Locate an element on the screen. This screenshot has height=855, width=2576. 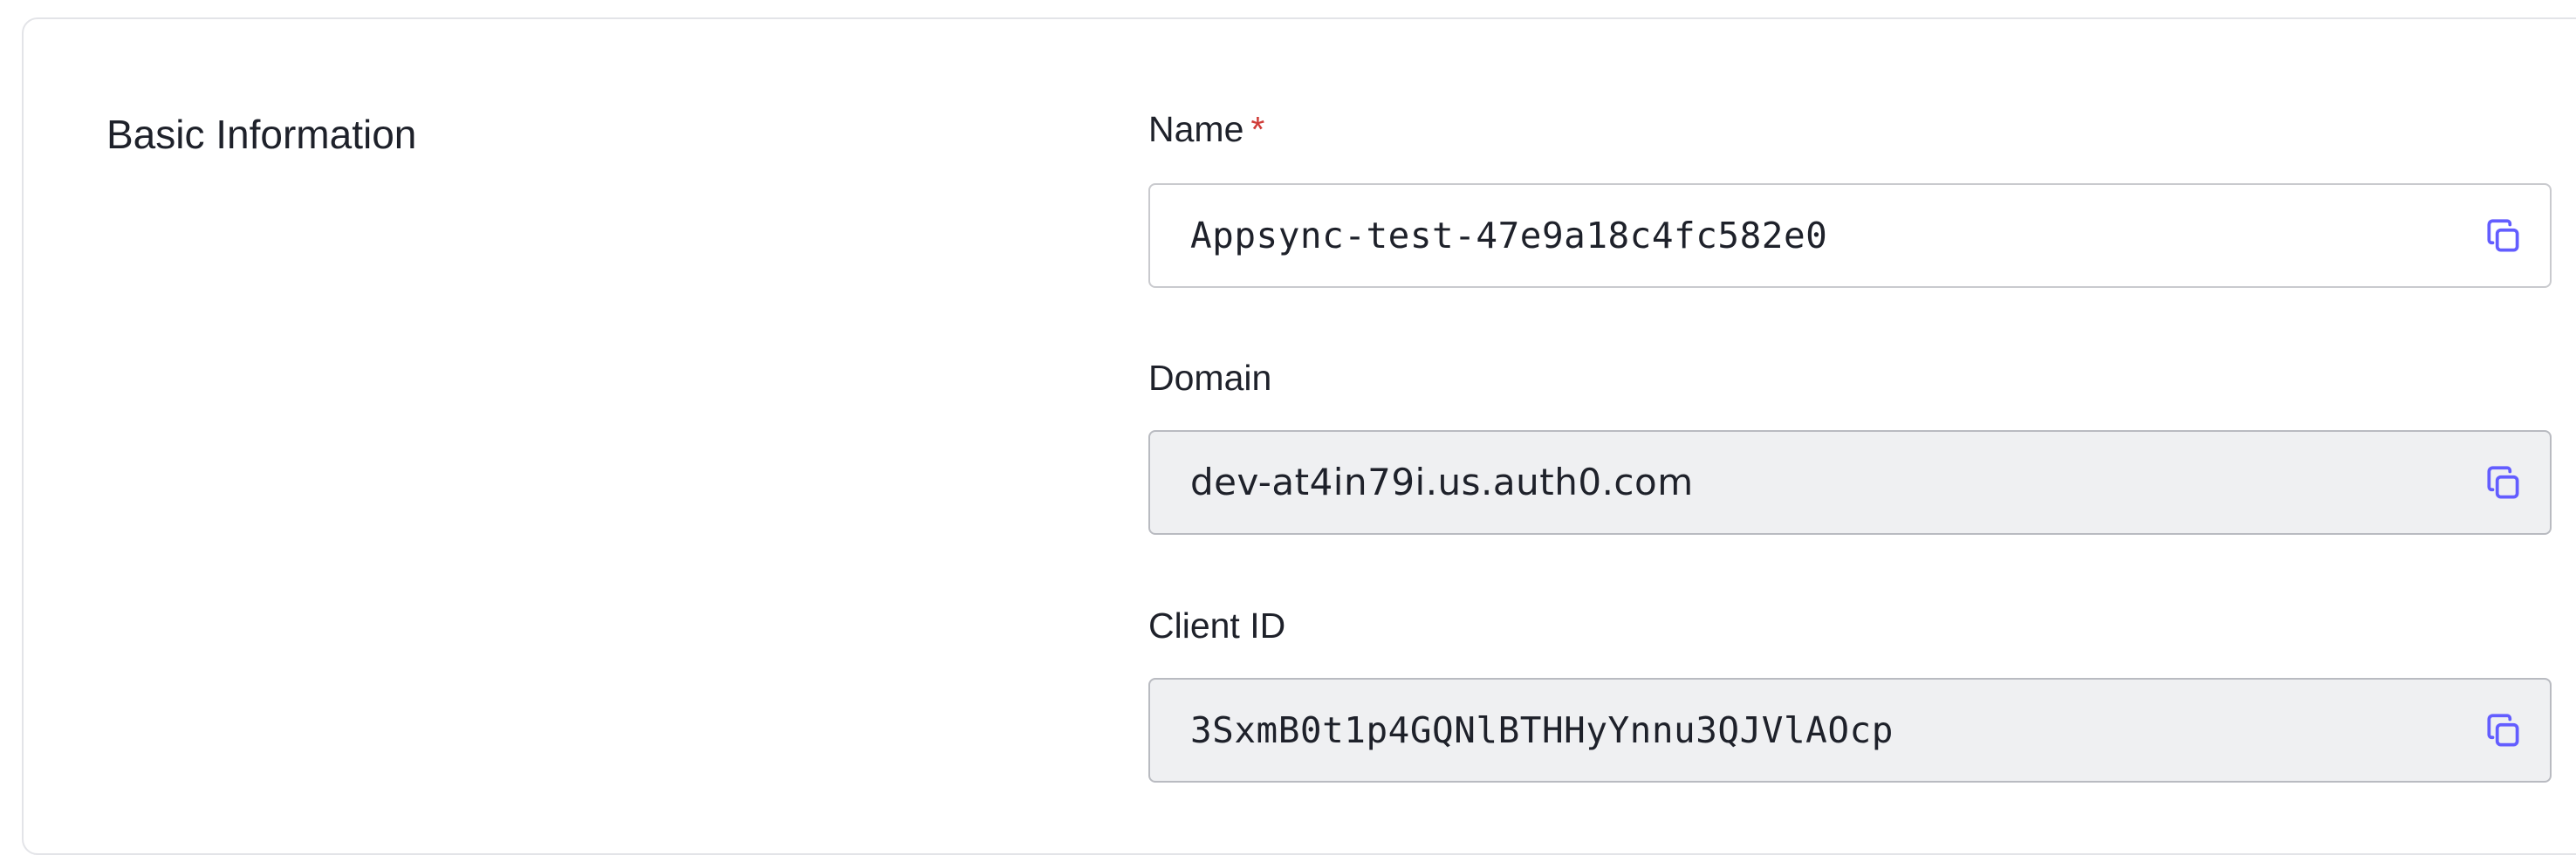
copy-name-button is located at coordinates (2504, 236).